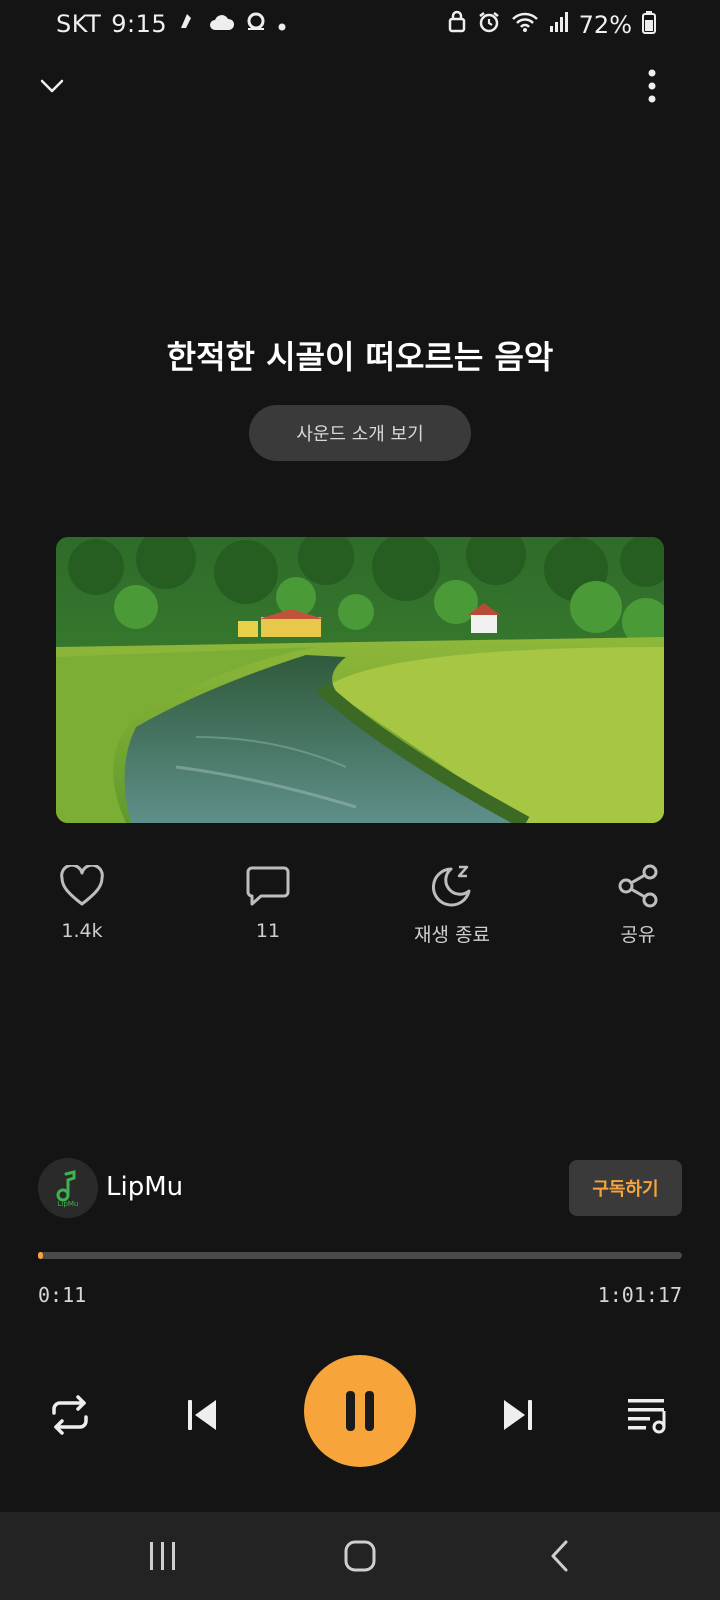 This screenshot has height=1600, width=720. I want to click on elapsed-time: 0:11, so click(62, 1295).